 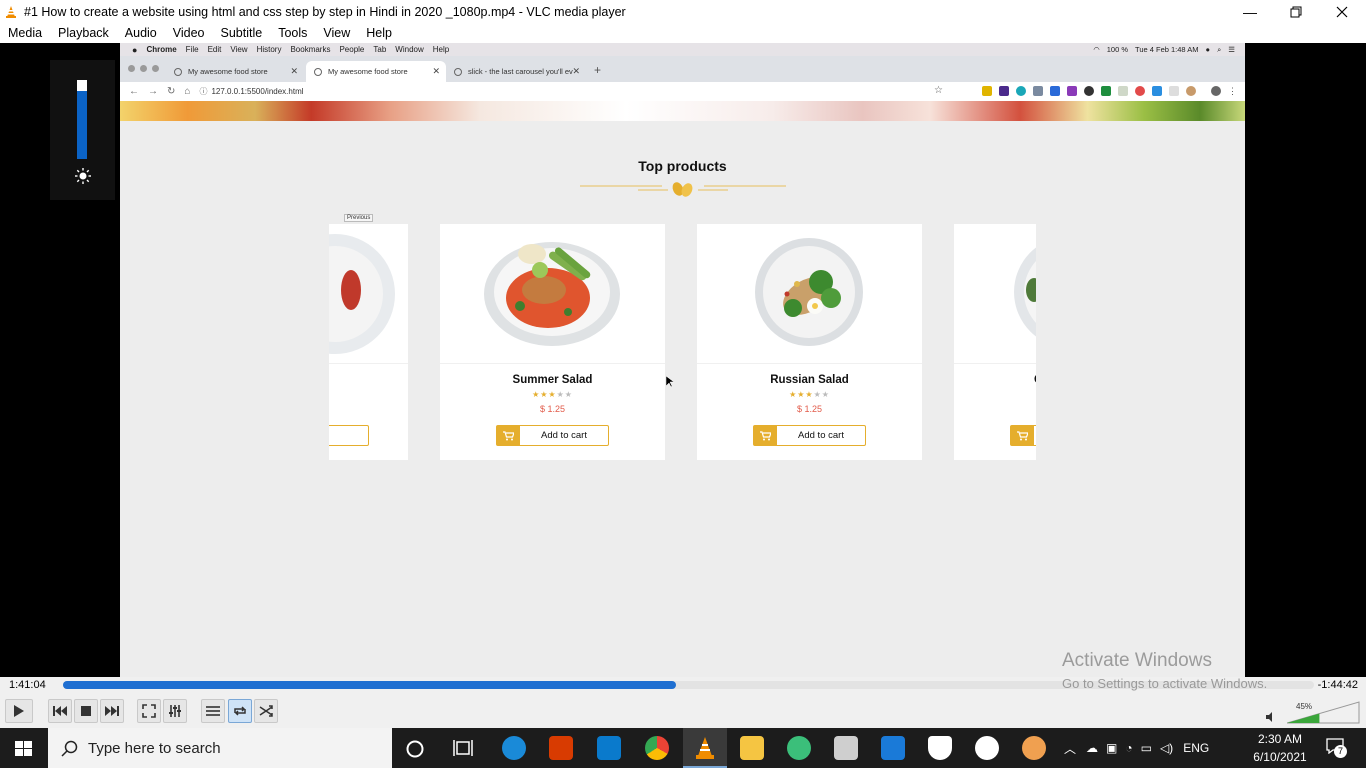 What do you see at coordinates (1111, 748) in the screenshot?
I see `tray-app-icon: ▣` at bounding box center [1111, 748].